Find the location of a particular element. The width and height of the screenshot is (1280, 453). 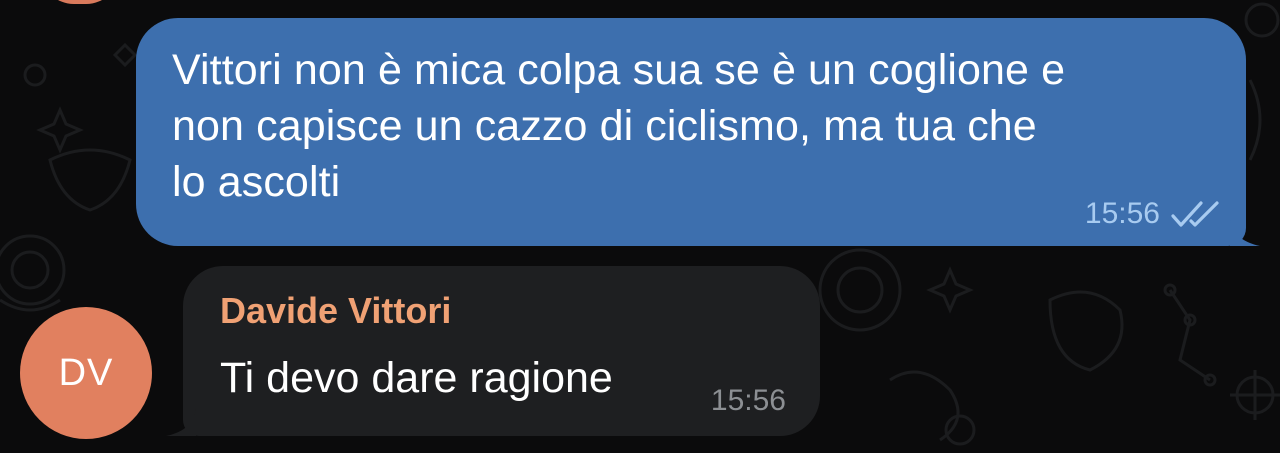

previous-avatar-partial is located at coordinates (80, 2).